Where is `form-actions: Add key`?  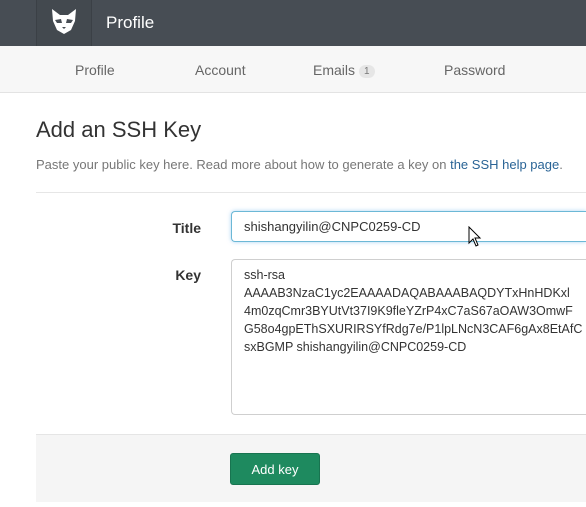
form-actions: Add key is located at coordinates (311, 468).